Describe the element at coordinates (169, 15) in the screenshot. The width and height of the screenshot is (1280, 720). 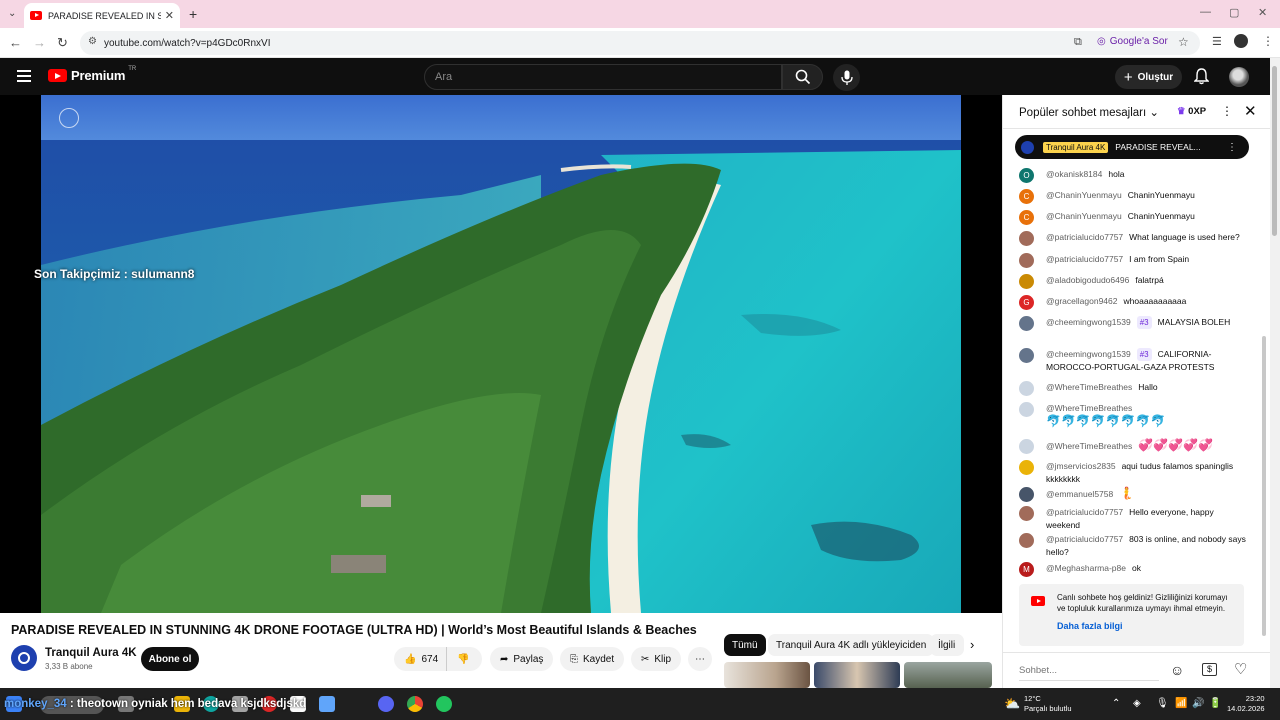
I see `close-tab-icon: ✕` at that location.